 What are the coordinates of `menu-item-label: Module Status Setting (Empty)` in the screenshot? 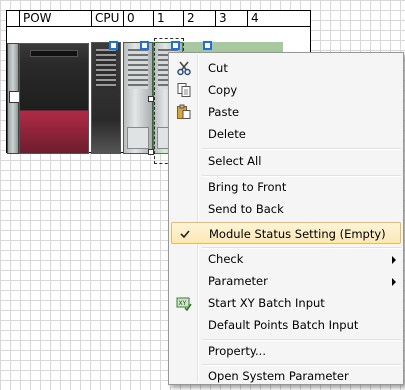 It's located at (297, 234).